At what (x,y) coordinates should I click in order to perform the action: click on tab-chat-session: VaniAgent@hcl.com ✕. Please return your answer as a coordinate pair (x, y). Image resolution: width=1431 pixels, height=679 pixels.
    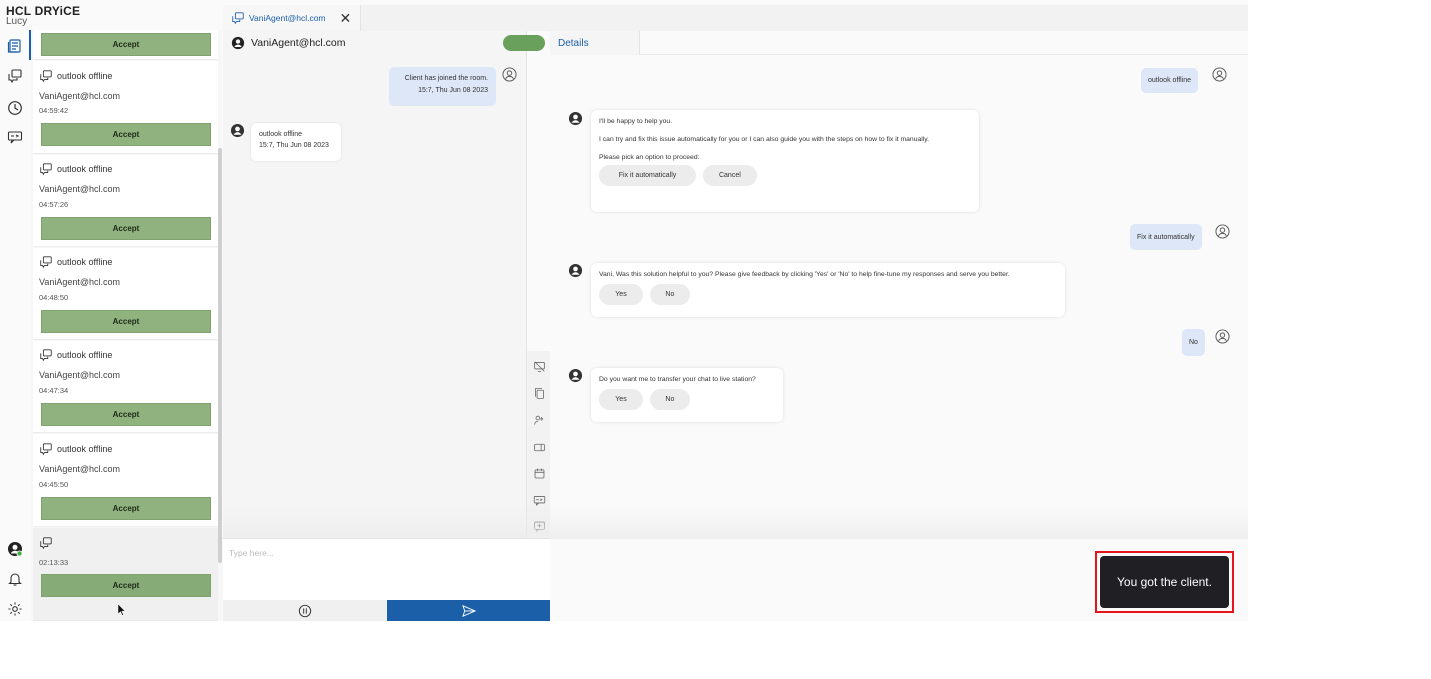
    Looking at the image, I should click on (292, 18).